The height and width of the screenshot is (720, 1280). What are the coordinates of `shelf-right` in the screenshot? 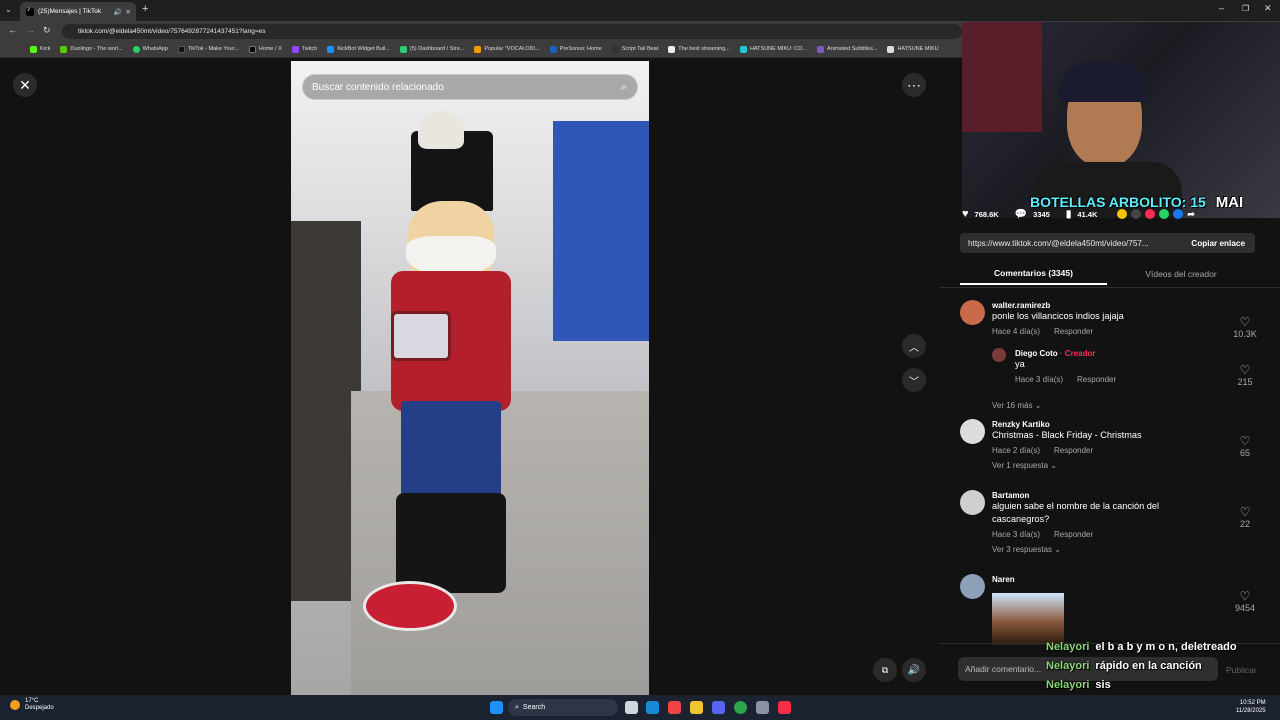 It's located at (601, 231).